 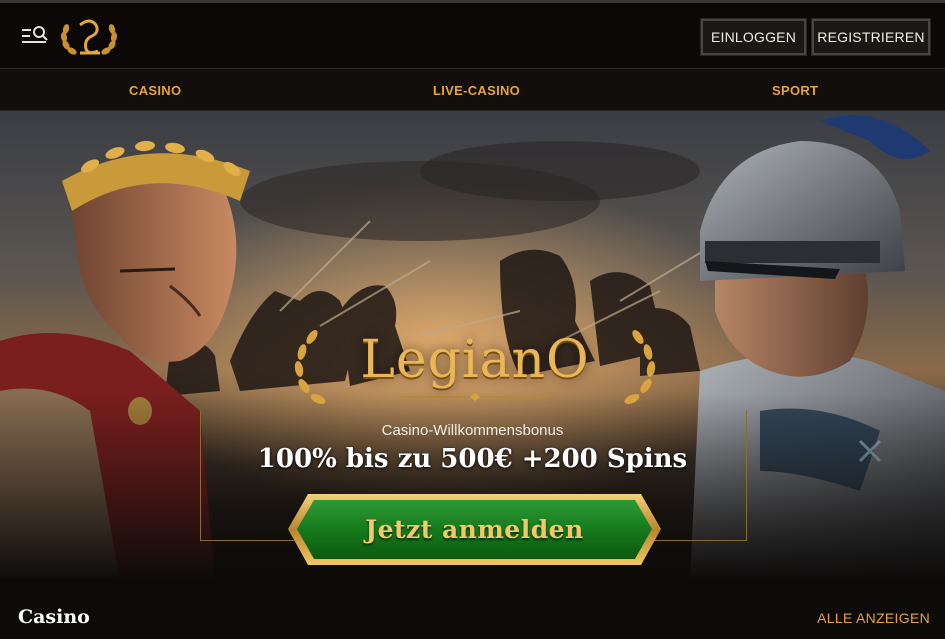 I want to click on brand-logo: LegianO, so click(x=475, y=366).